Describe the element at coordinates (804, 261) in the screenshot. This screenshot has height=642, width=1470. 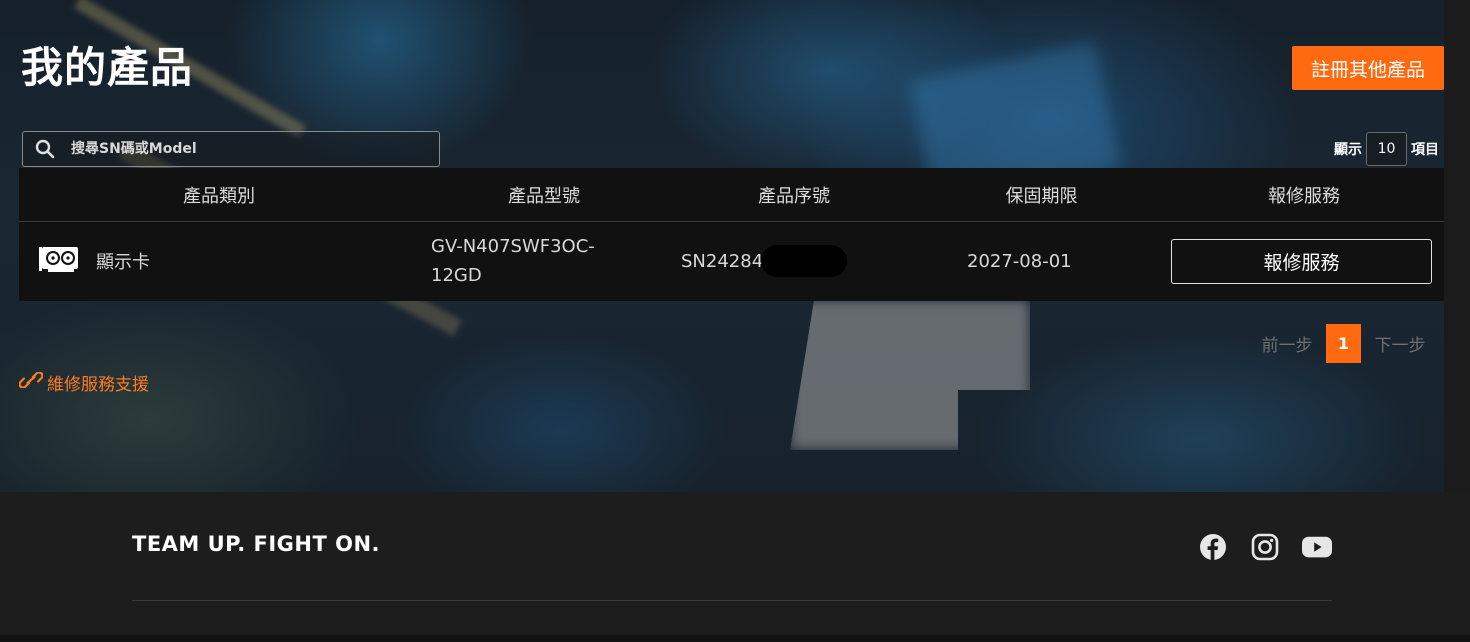
I see `serial-redaction` at that location.